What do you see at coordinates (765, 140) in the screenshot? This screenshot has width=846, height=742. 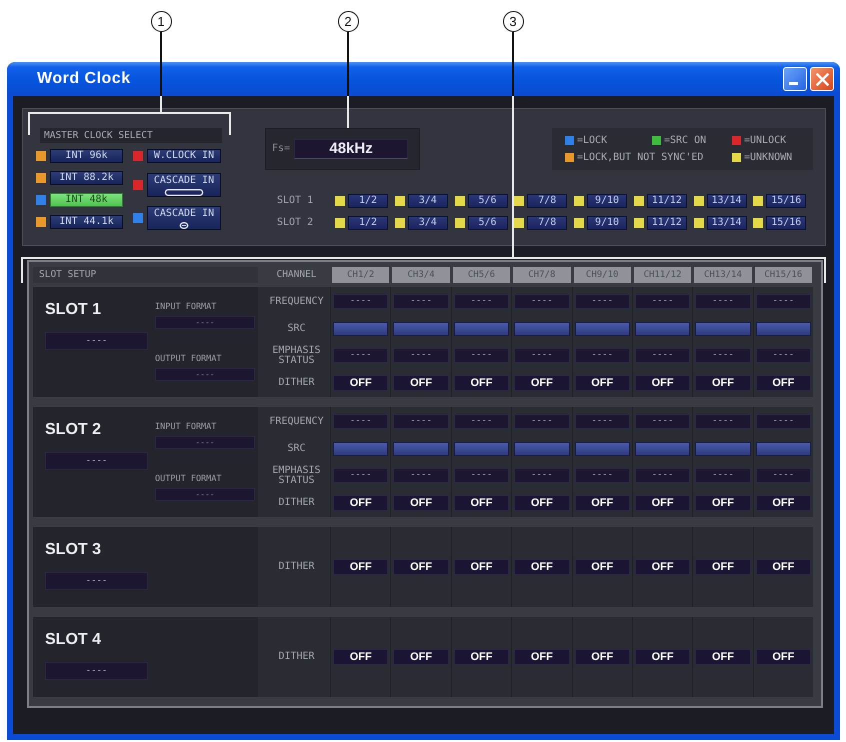 I see `legend-label: =UNLOCK` at bounding box center [765, 140].